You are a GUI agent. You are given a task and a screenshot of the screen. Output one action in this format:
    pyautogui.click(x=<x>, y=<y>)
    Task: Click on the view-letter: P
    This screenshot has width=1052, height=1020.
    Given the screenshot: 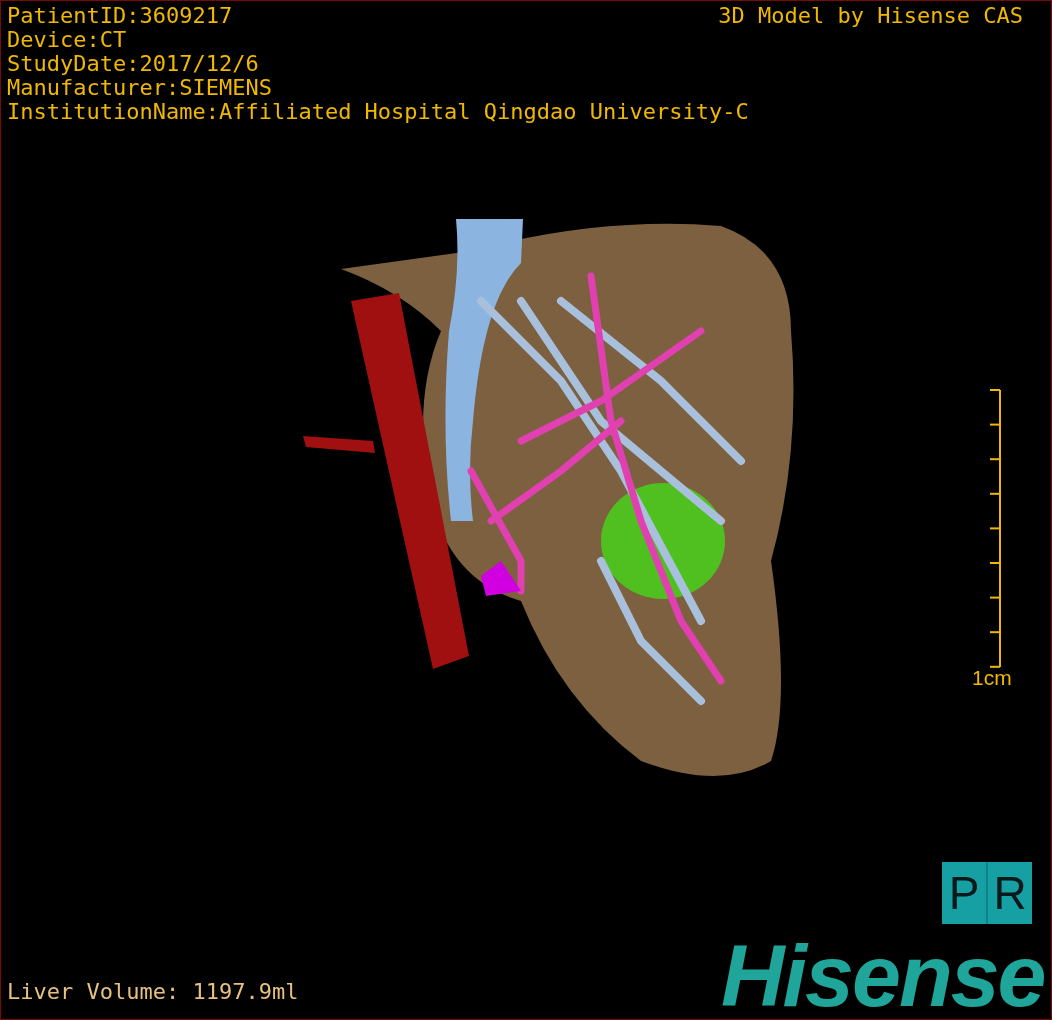 What is the action you would take?
    pyautogui.click(x=964, y=893)
    